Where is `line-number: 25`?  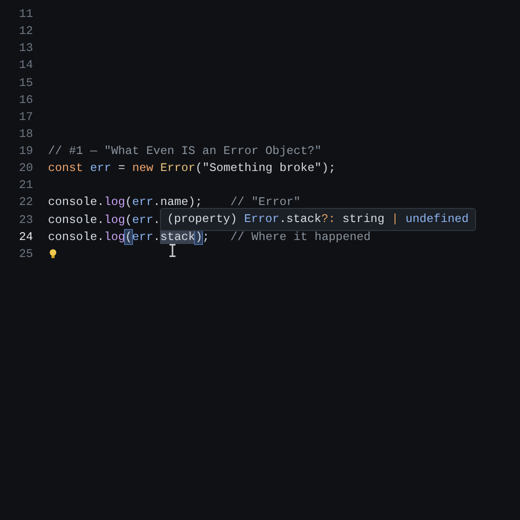
line-number: 25 is located at coordinates (25, 254).